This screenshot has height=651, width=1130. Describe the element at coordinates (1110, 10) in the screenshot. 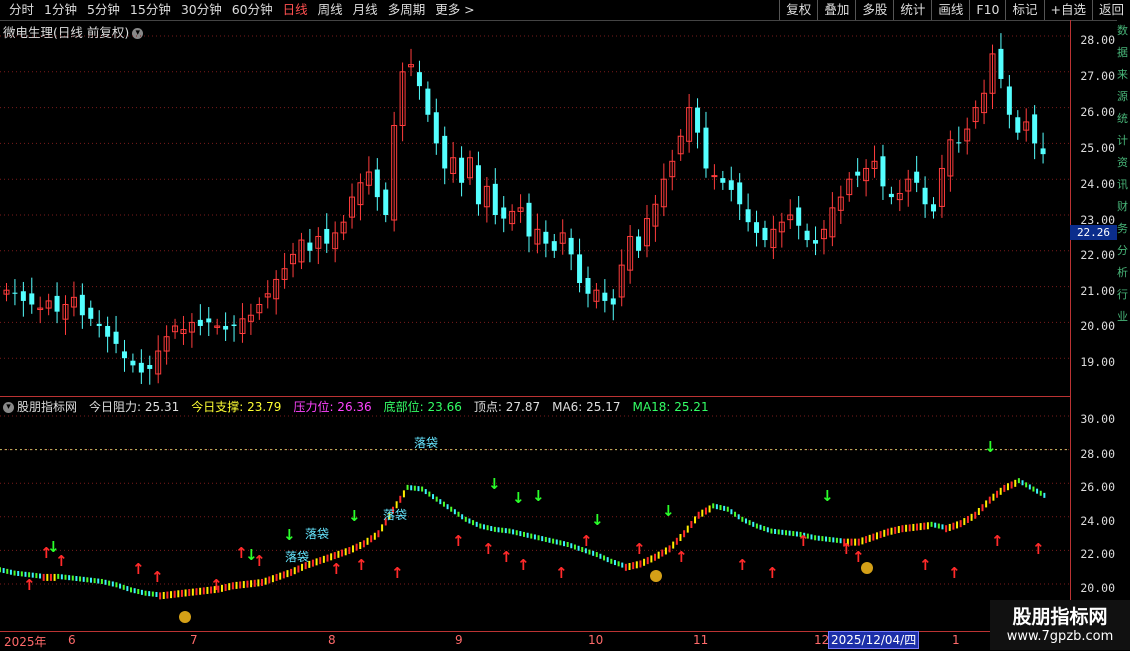

I see `toolbar-button-8: 返回` at that location.